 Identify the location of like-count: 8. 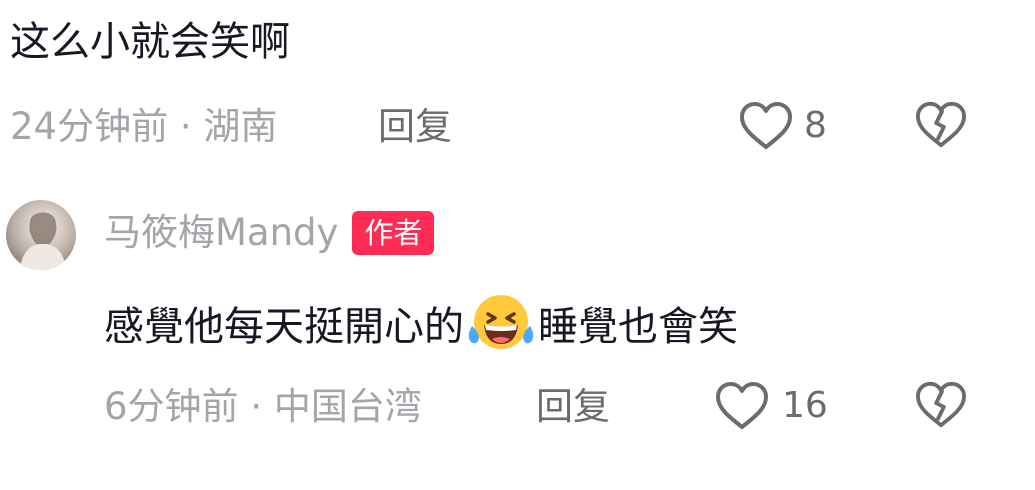
(815, 125).